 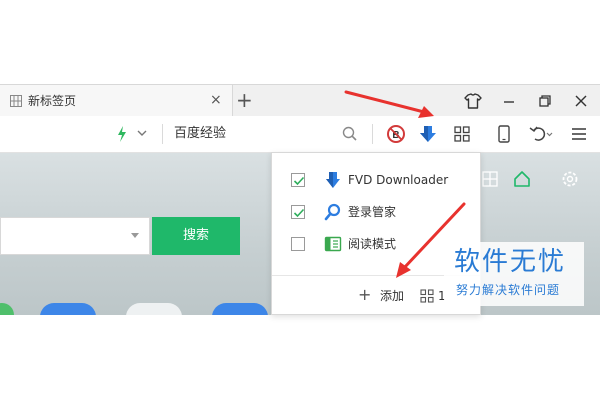 What do you see at coordinates (510, 262) in the screenshot?
I see `watermark-title: 软件无忧` at bounding box center [510, 262].